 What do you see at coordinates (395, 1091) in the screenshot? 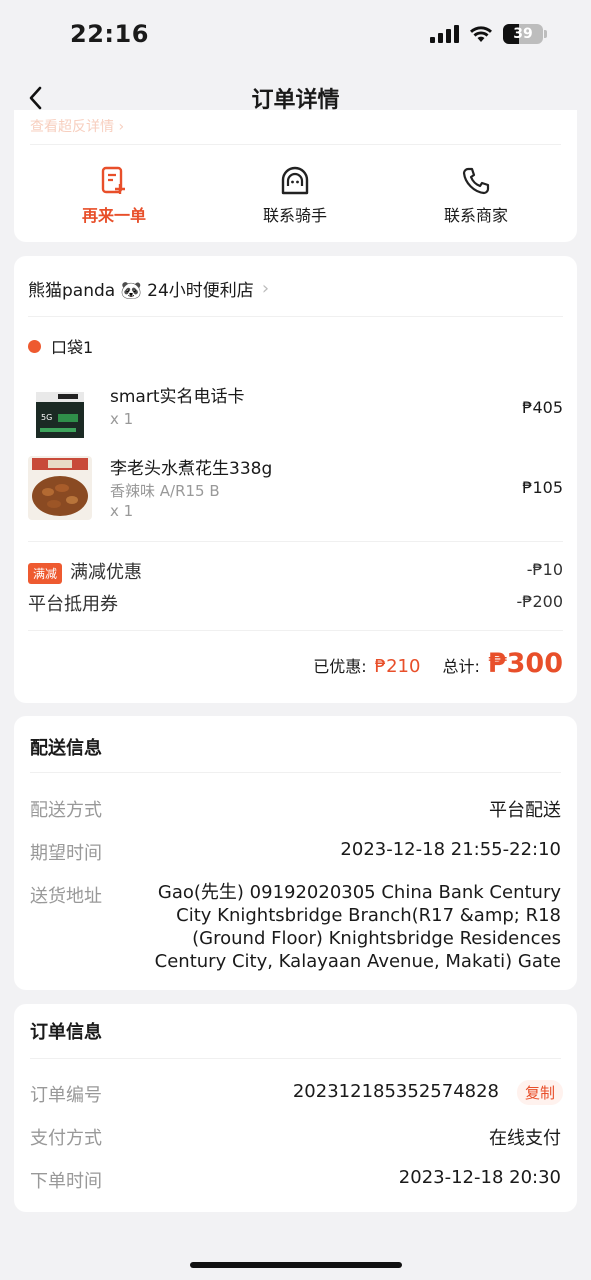
I see `order-number-value: 202312185352574828` at bounding box center [395, 1091].